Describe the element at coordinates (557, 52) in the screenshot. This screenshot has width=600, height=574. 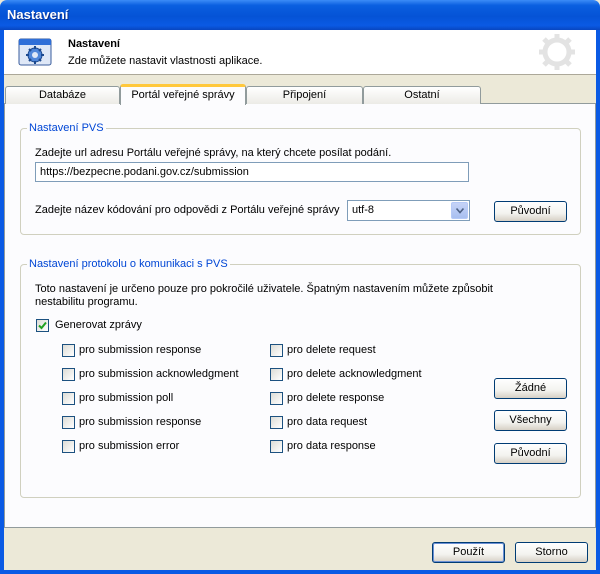
I see `gear-watermark-icon` at that location.